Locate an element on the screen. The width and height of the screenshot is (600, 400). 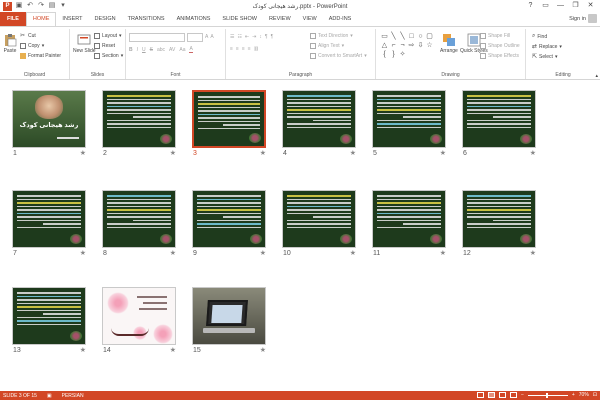
paste-button: Paste is located at coordinates (10, 43).